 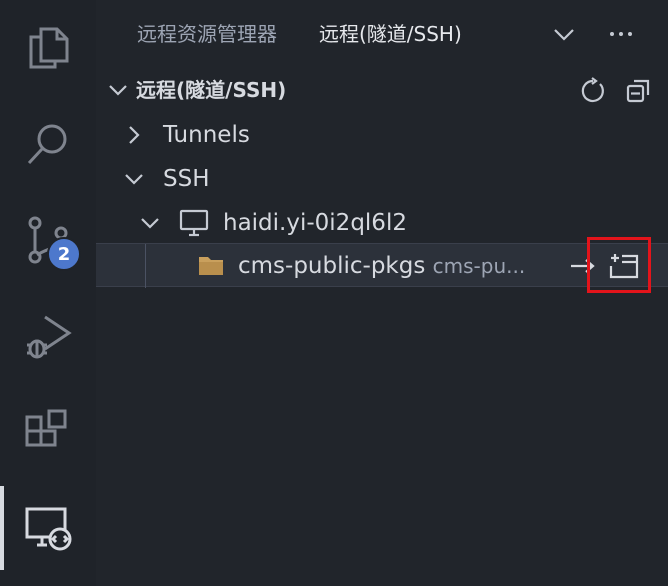 I want to click on tree-item-label: Tunnels, so click(x=206, y=135).